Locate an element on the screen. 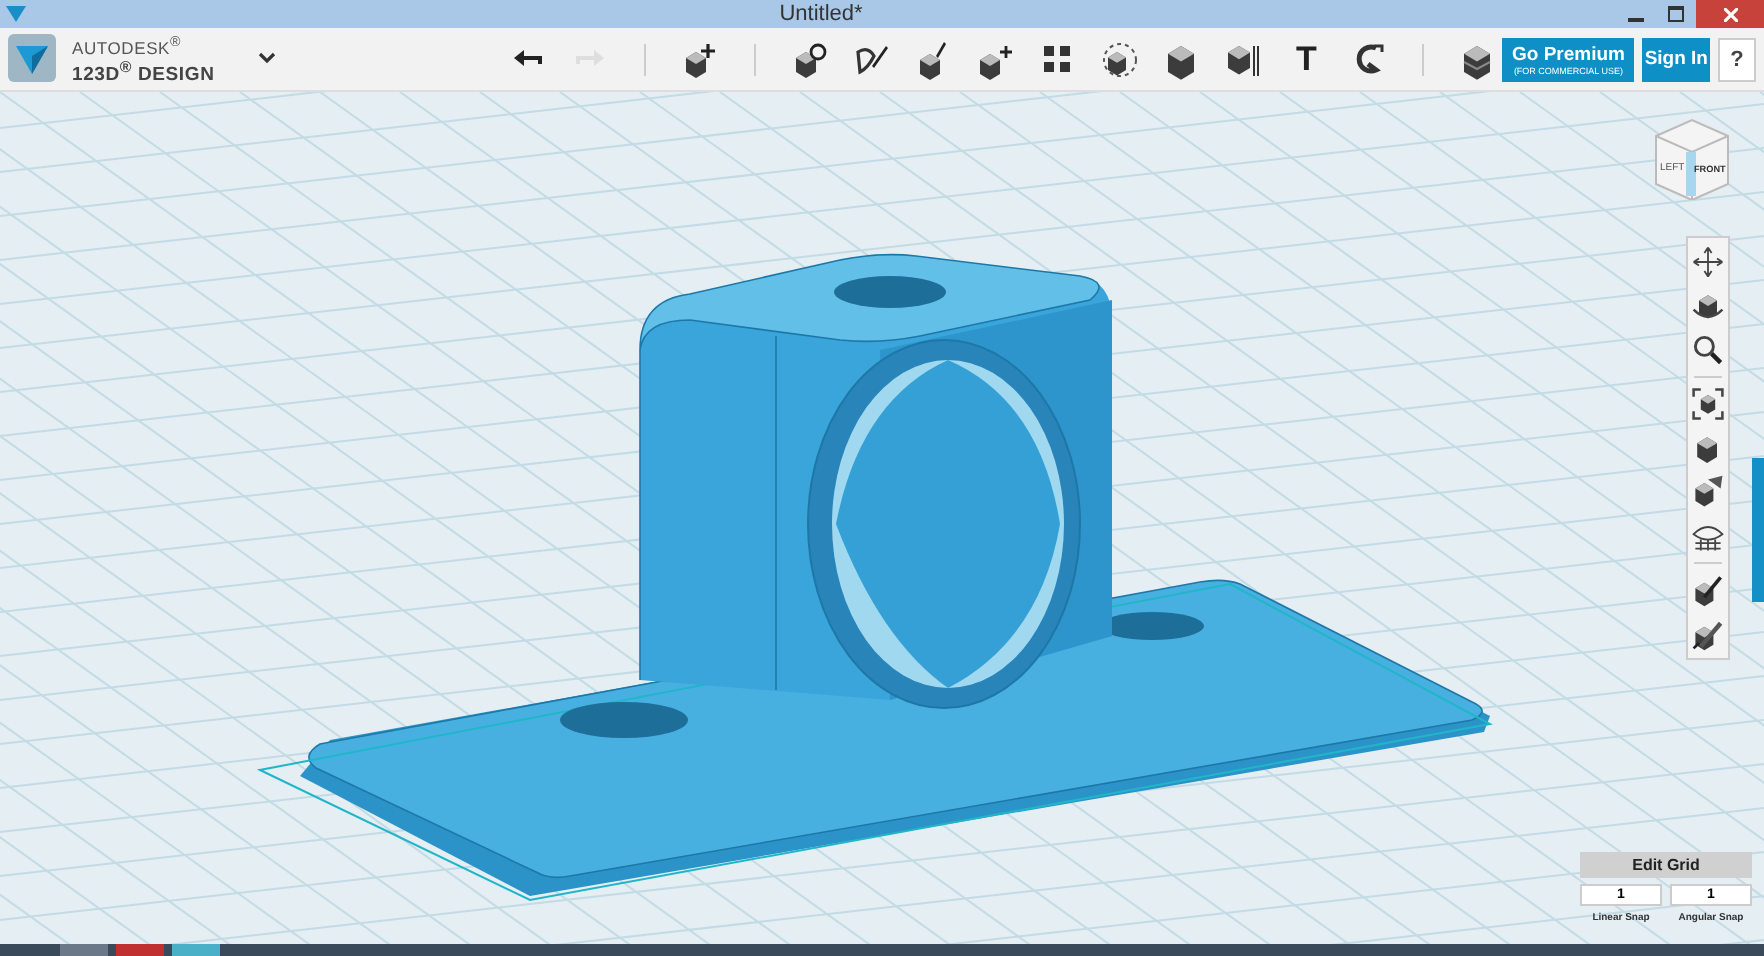  cube-sketch-icon is located at coordinates (810, 59).